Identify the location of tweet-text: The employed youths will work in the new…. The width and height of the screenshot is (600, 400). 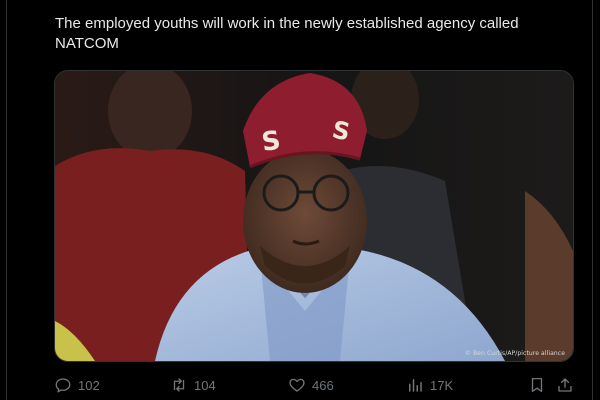
(287, 33).